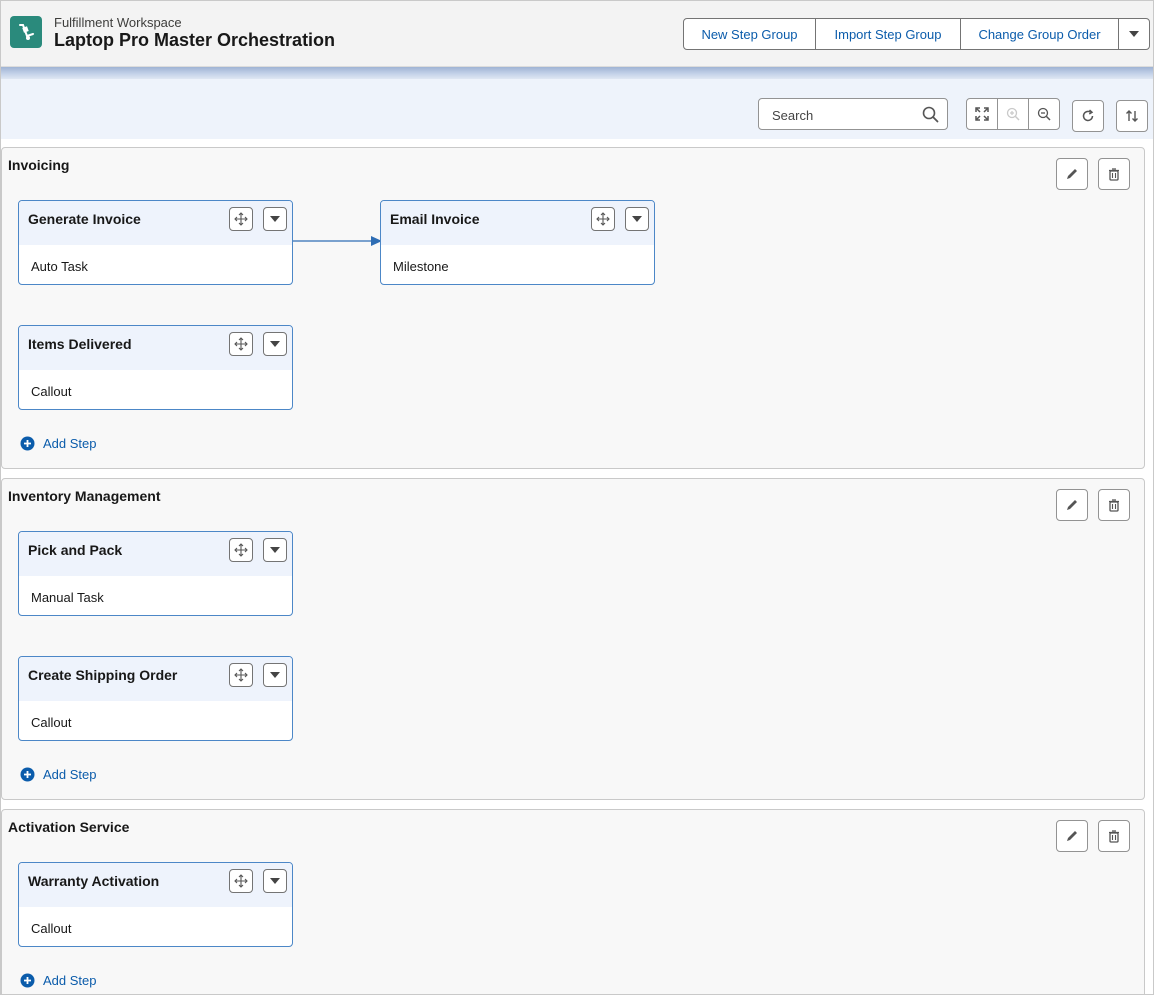  Describe the element at coordinates (155, 242) in the screenshot. I see `step-card: Generate Invoice Auto Task` at that location.